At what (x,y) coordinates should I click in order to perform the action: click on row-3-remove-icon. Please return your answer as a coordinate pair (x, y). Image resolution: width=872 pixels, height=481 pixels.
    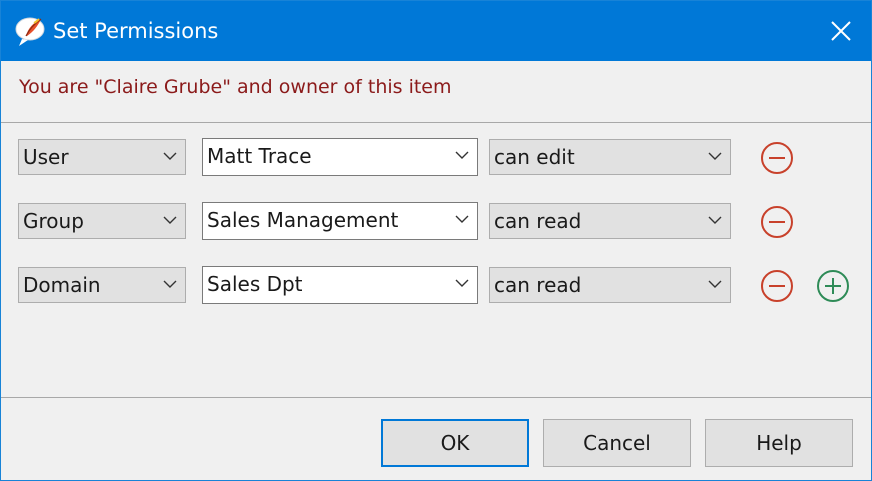
    Looking at the image, I should click on (777, 286).